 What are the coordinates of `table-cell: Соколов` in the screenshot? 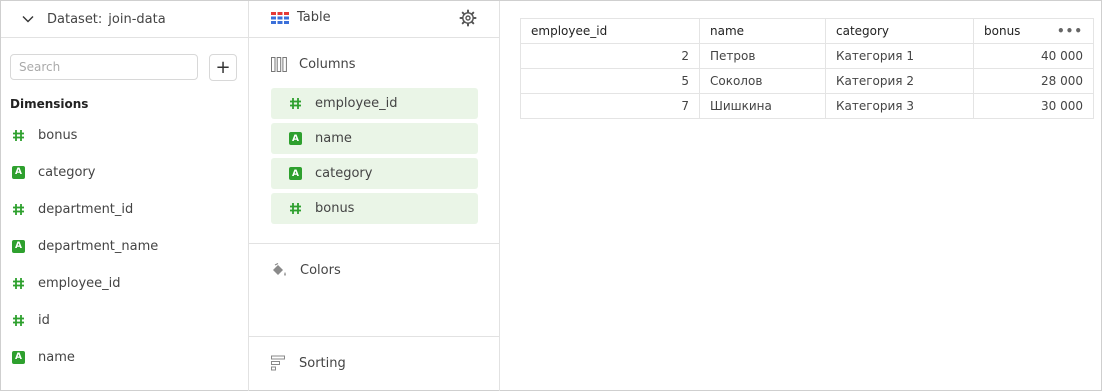 It's located at (762, 81).